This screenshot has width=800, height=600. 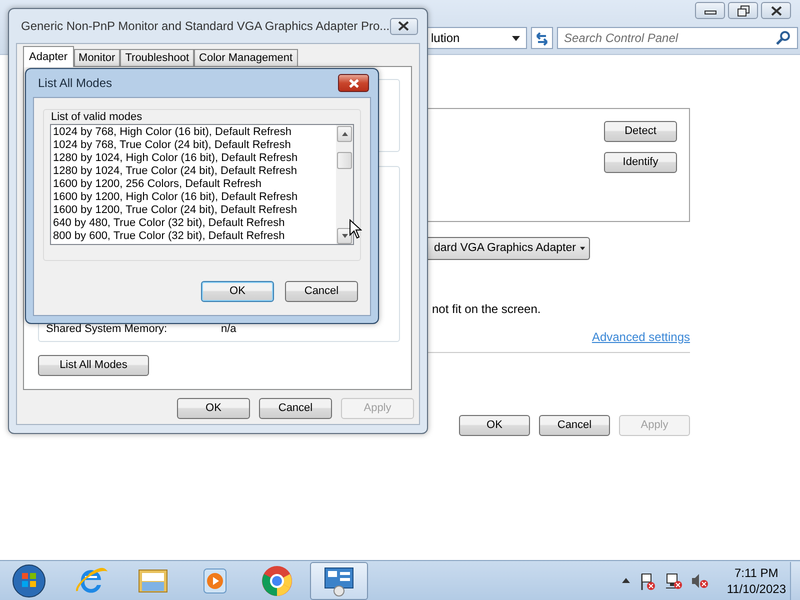 What do you see at coordinates (194, 132) in the screenshot?
I see `list-item: 1024 by 768, High Color (16 bit), Default Refresh` at bounding box center [194, 132].